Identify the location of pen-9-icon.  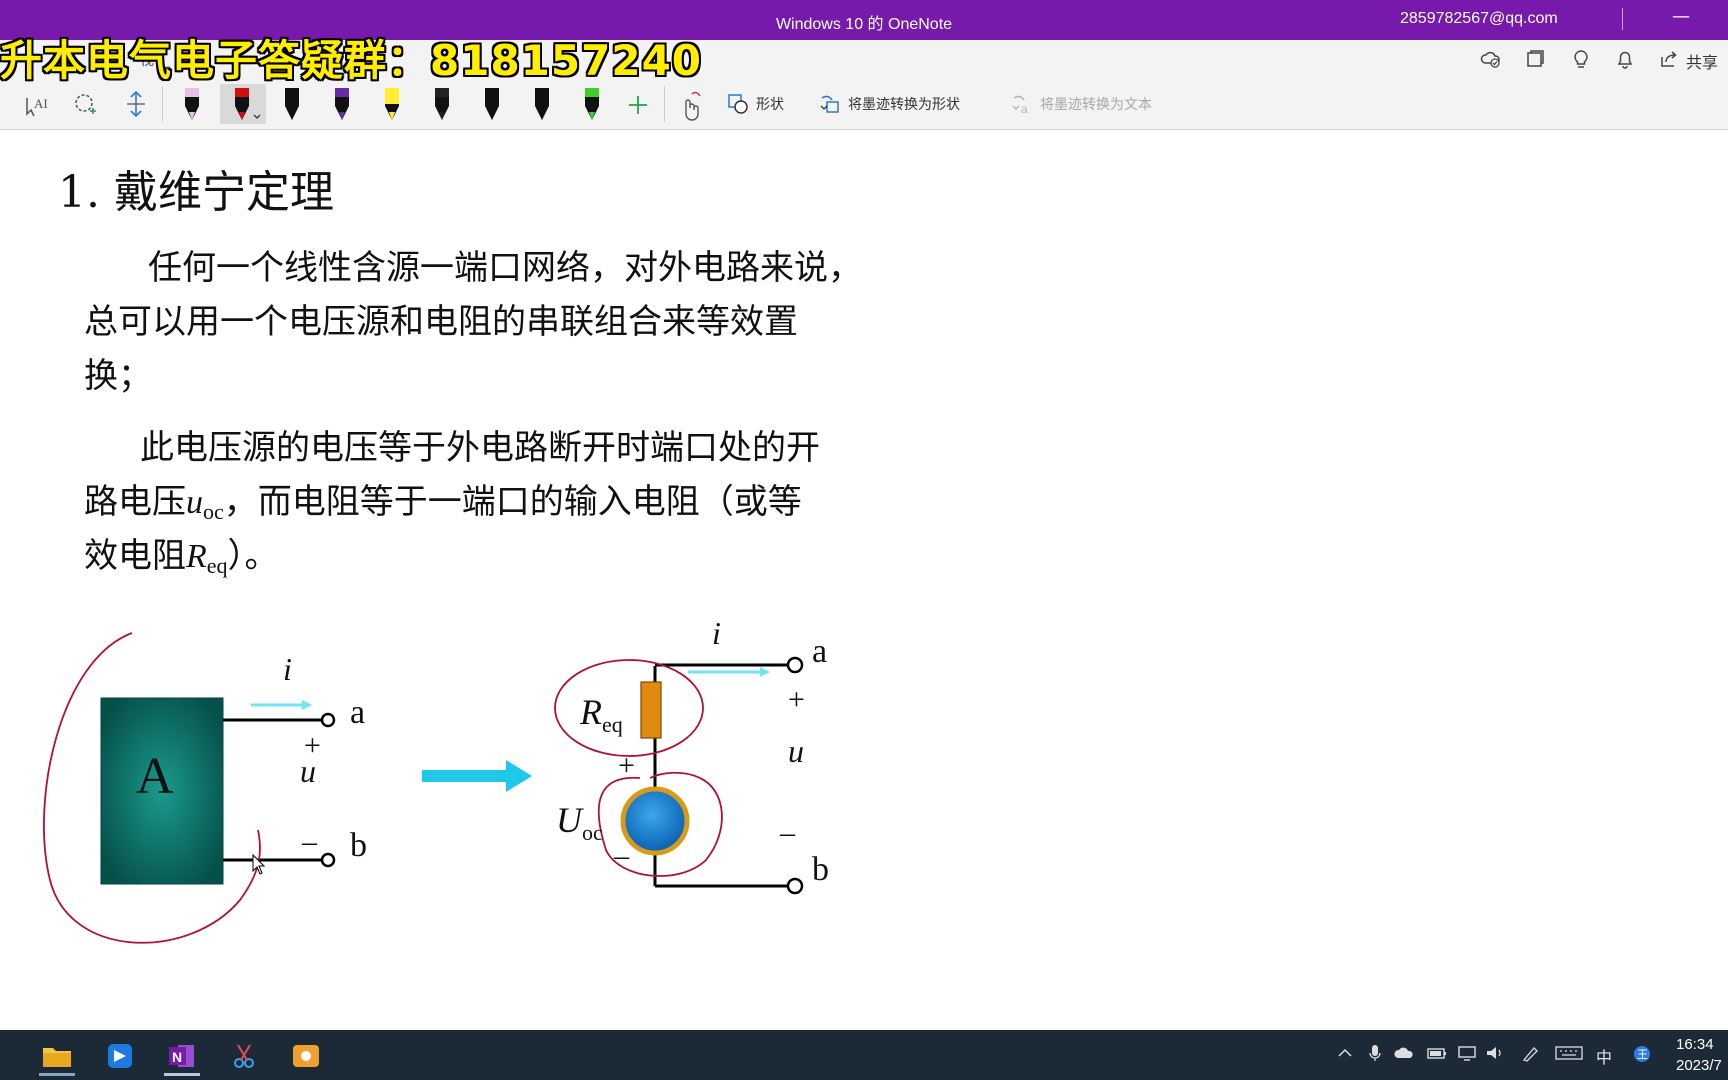
(593, 104).